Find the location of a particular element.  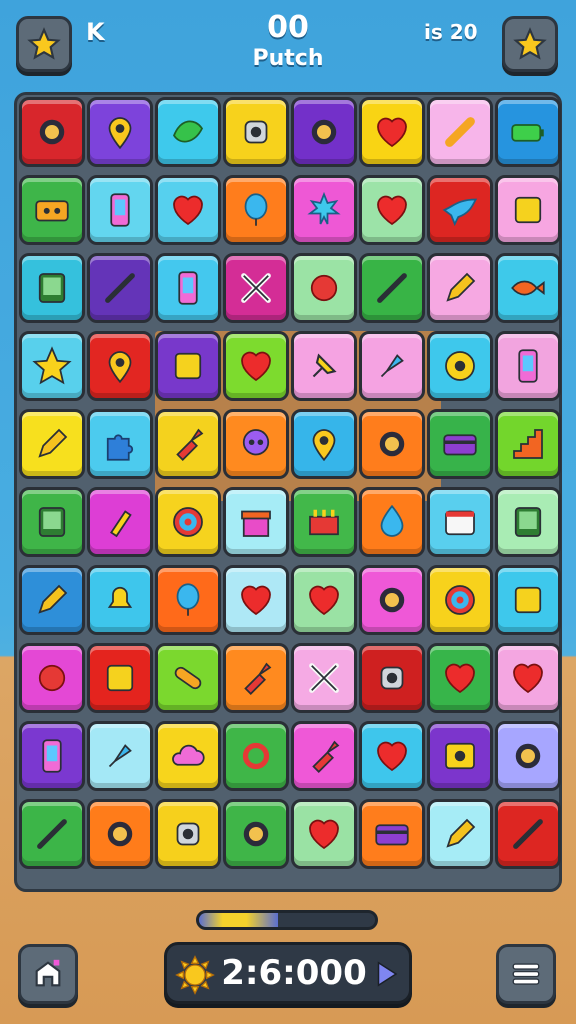

top-bar: K 00 Putch is 20 is located at coordinates (288, 45).